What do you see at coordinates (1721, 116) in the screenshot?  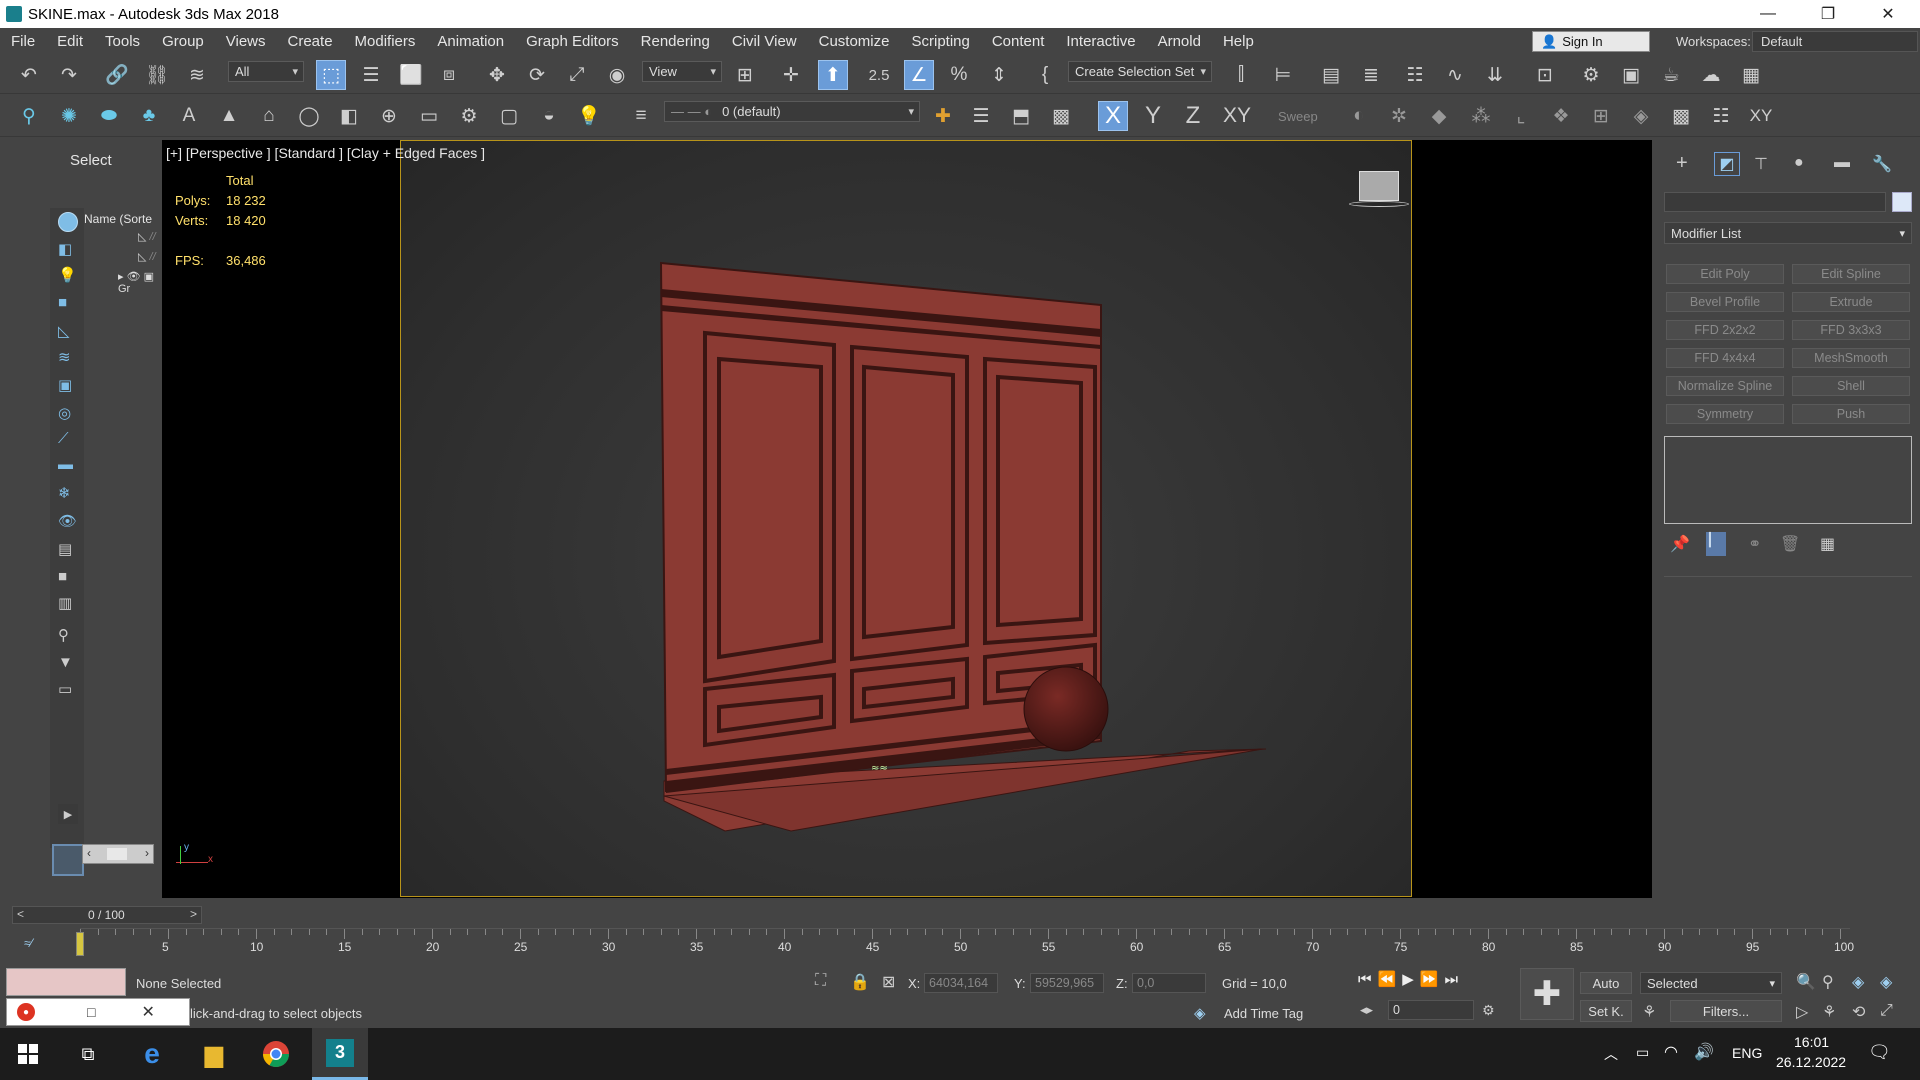 I see `ladder-icon: ☷` at bounding box center [1721, 116].